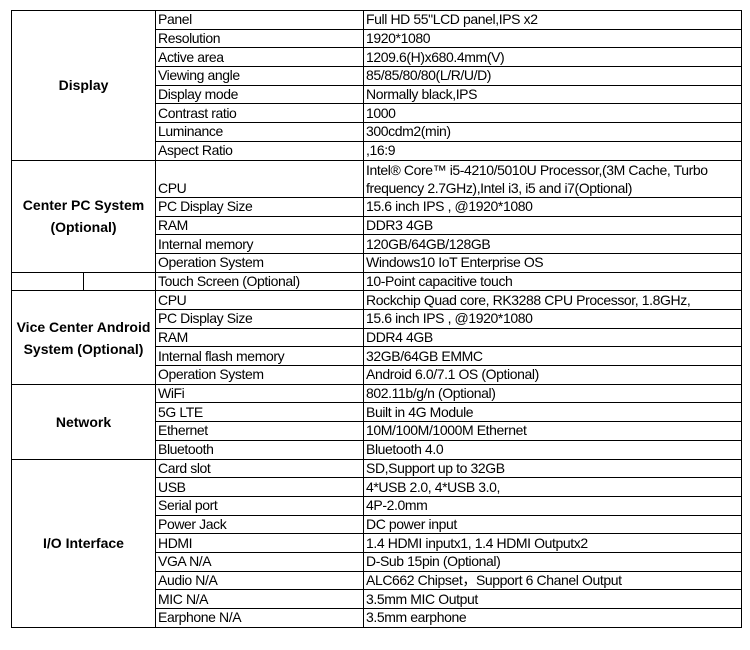 The width and height of the screenshot is (750, 650). What do you see at coordinates (259, 132) in the screenshot?
I see `spec-label: Luminance` at bounding box center [259, 132].